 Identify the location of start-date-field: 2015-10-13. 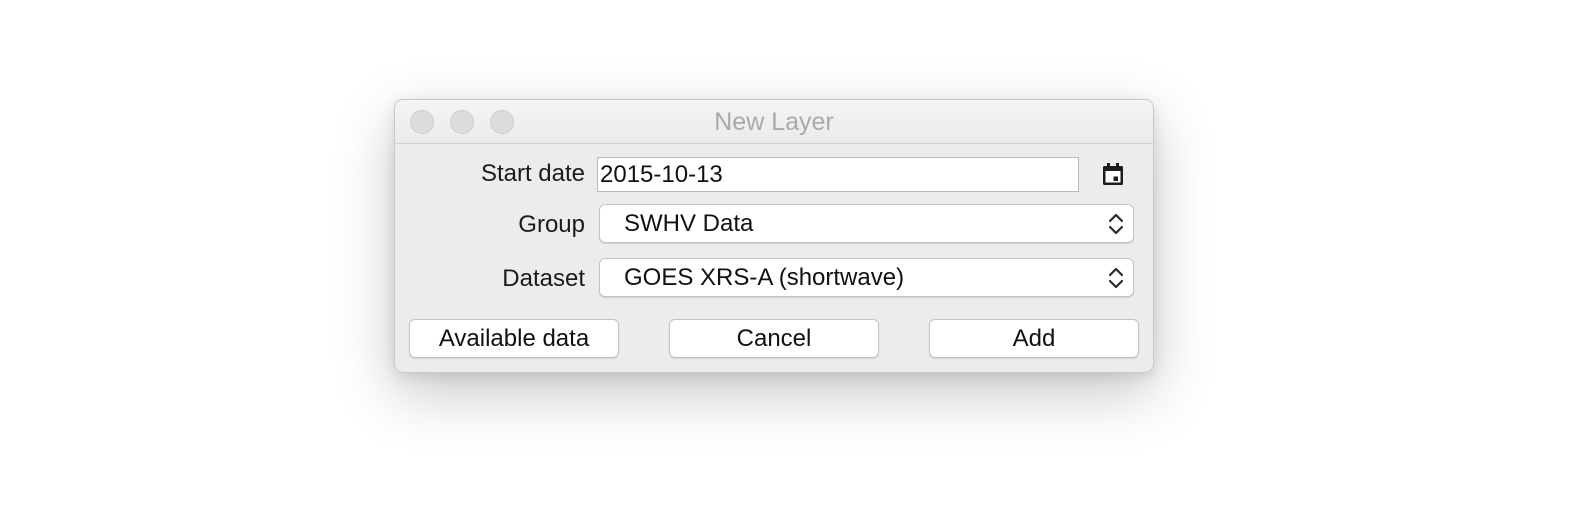
(838, 174).